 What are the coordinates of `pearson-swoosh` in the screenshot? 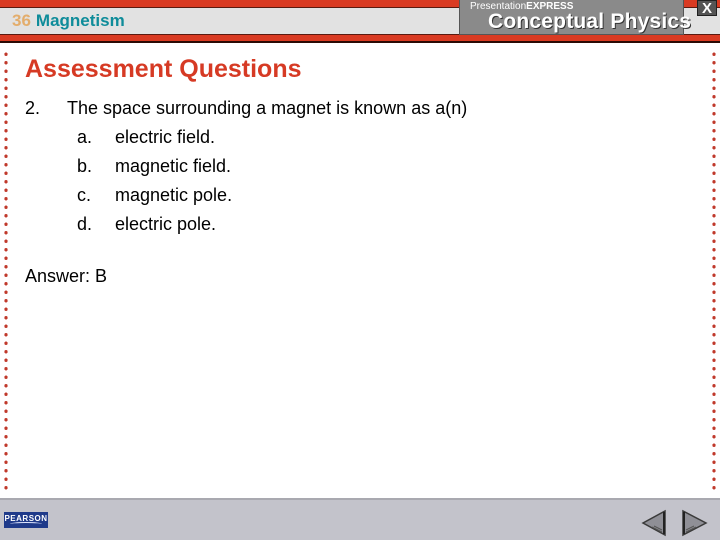 It's located at (26, 524).